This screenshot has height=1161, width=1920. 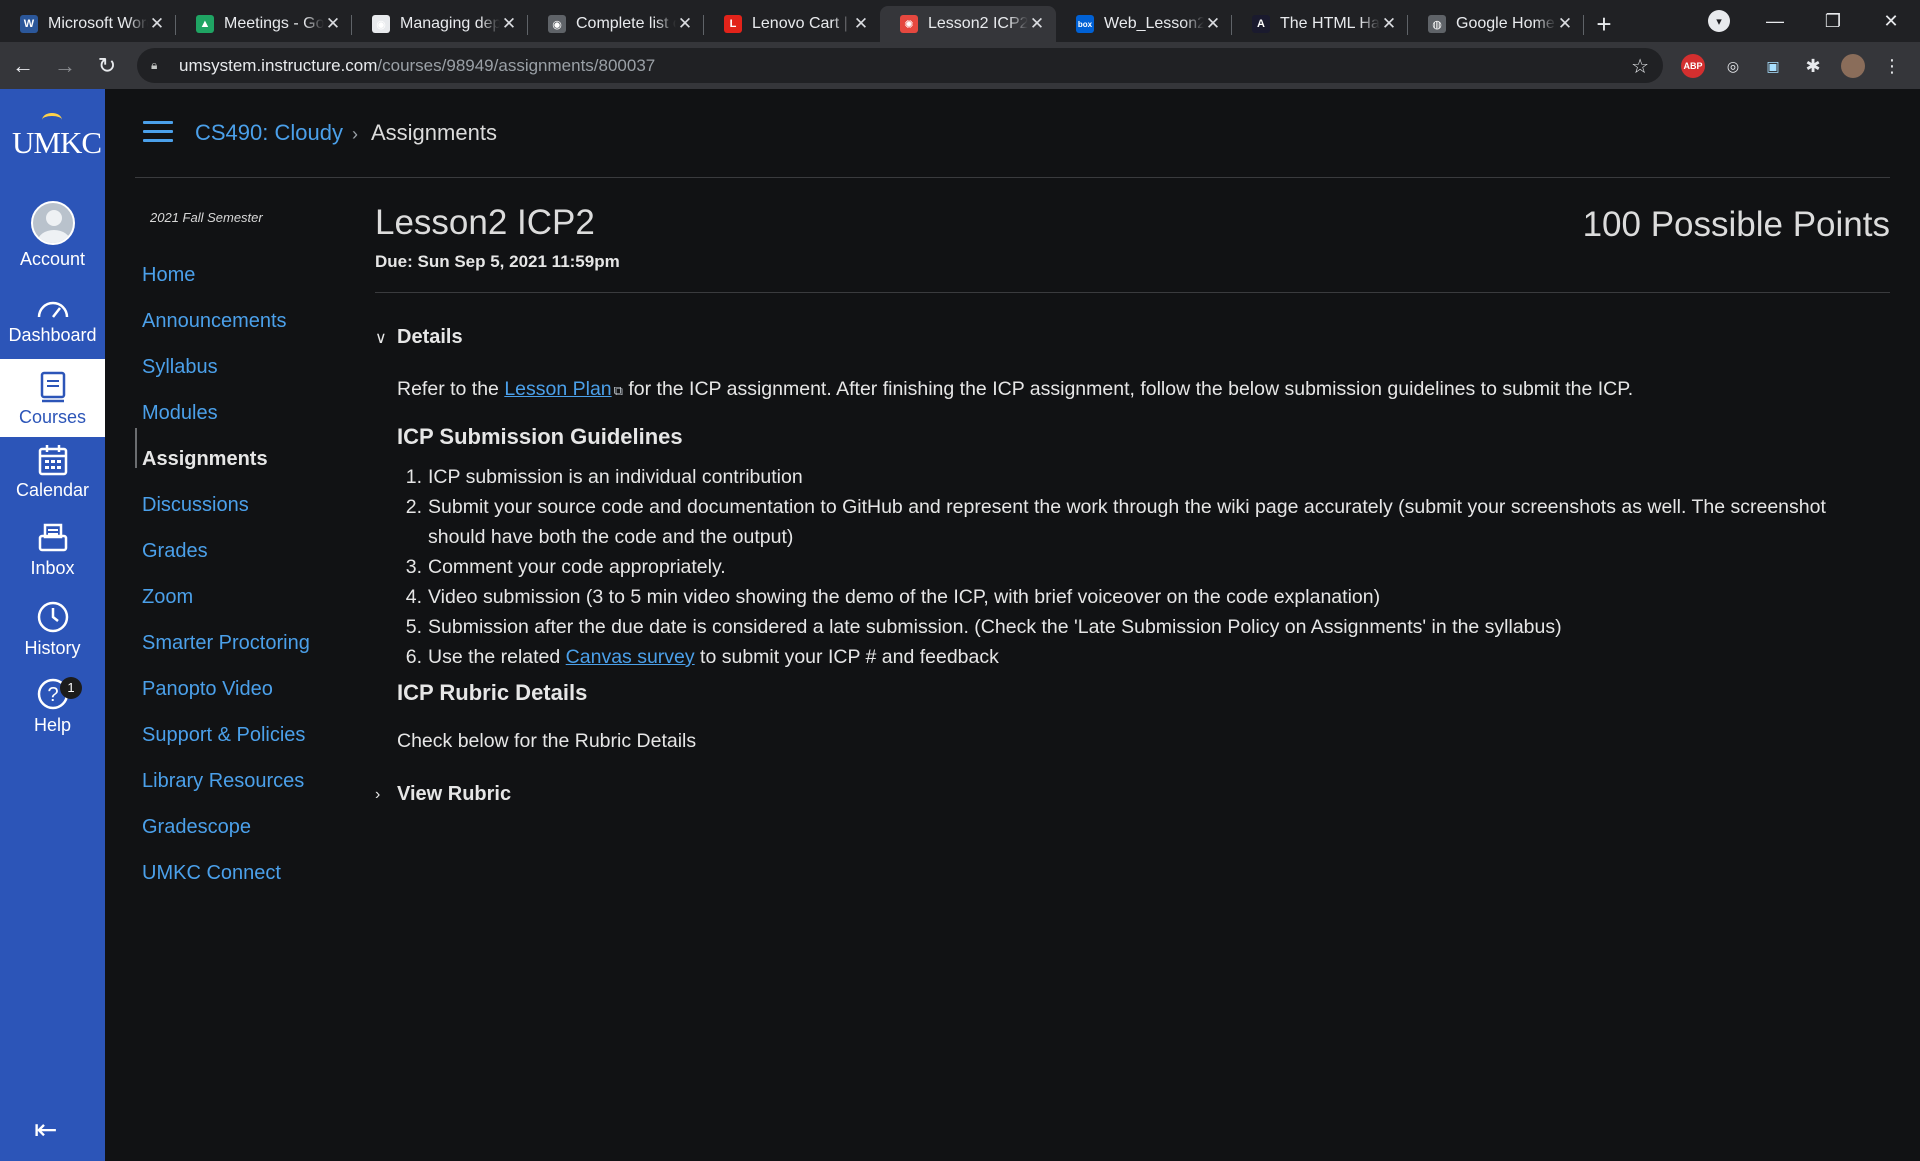 What do you see at coordinates (1813, 66) in the screenshot?
I see `extensions-puzzle-icon: ✱` at bounding box center [1813, 66].